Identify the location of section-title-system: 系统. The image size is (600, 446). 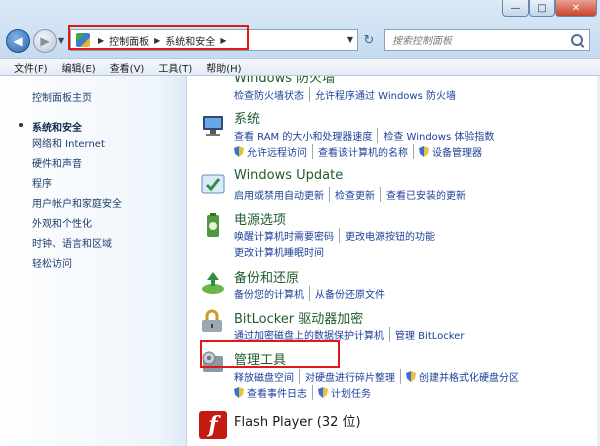
(247, 117).